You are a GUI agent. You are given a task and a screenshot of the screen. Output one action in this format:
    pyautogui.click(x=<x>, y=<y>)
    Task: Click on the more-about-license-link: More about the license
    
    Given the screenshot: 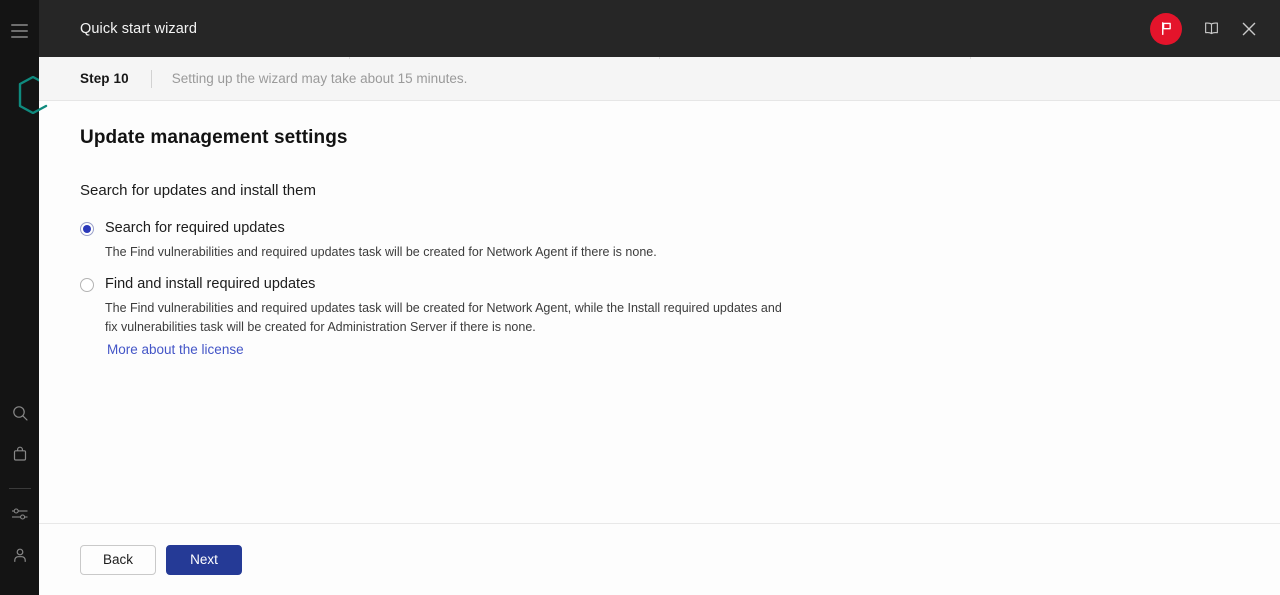 What is the action you would take?
    pyautogui.click(x=175, y=349)
    